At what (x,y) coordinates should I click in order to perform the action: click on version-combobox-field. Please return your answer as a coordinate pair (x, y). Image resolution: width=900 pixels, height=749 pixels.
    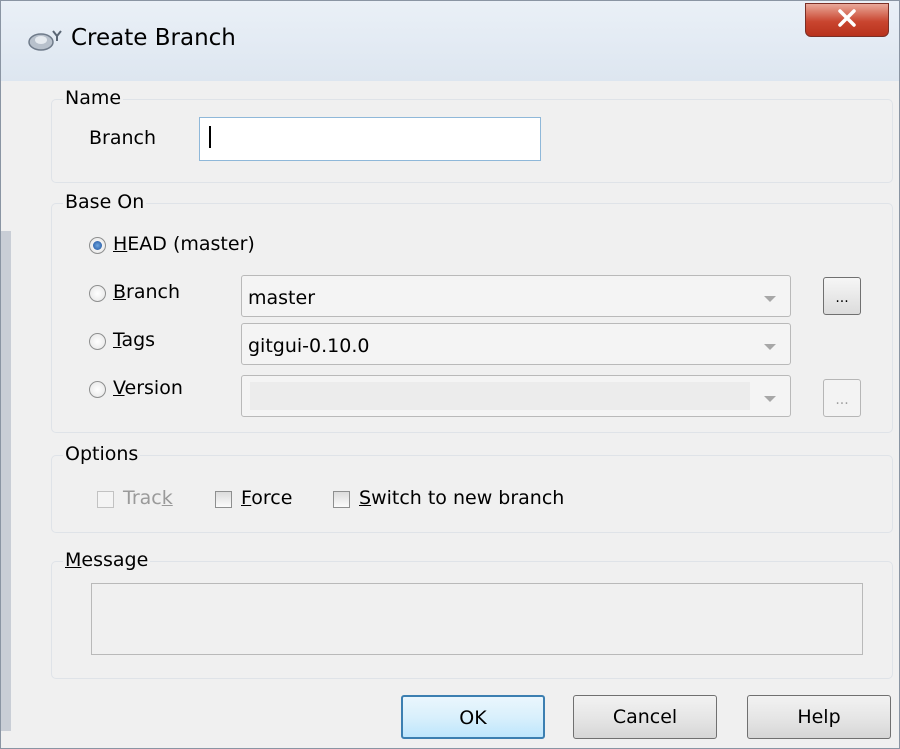
    Looking at the image, I should click on (500, 396).